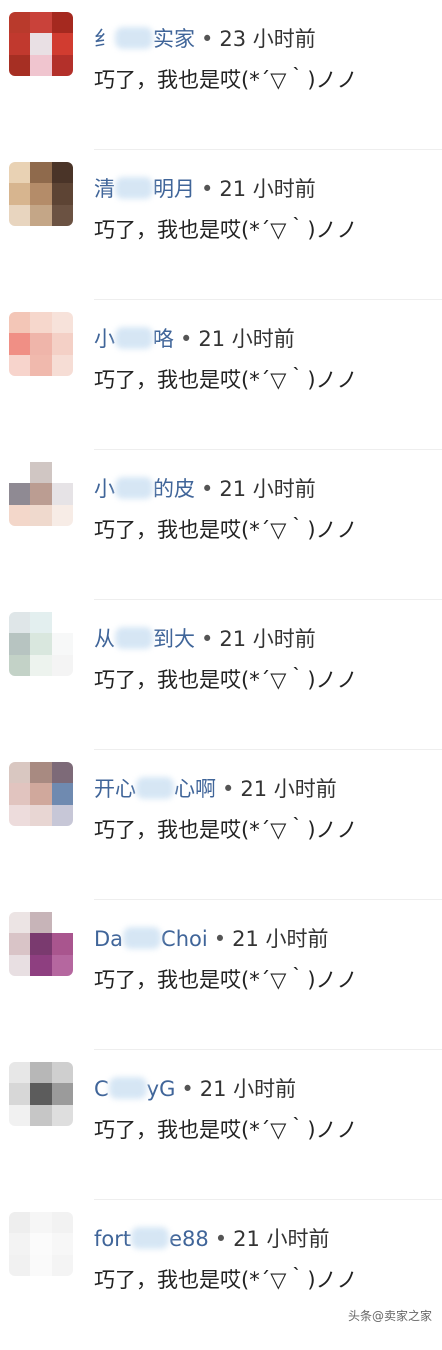 The height and width of the screenshot is (1350, 442). What do you see at coordinates (359, 1316) in the screenshot?
I see `watermark-brand: 头条` at bounding box center [359, 1316].